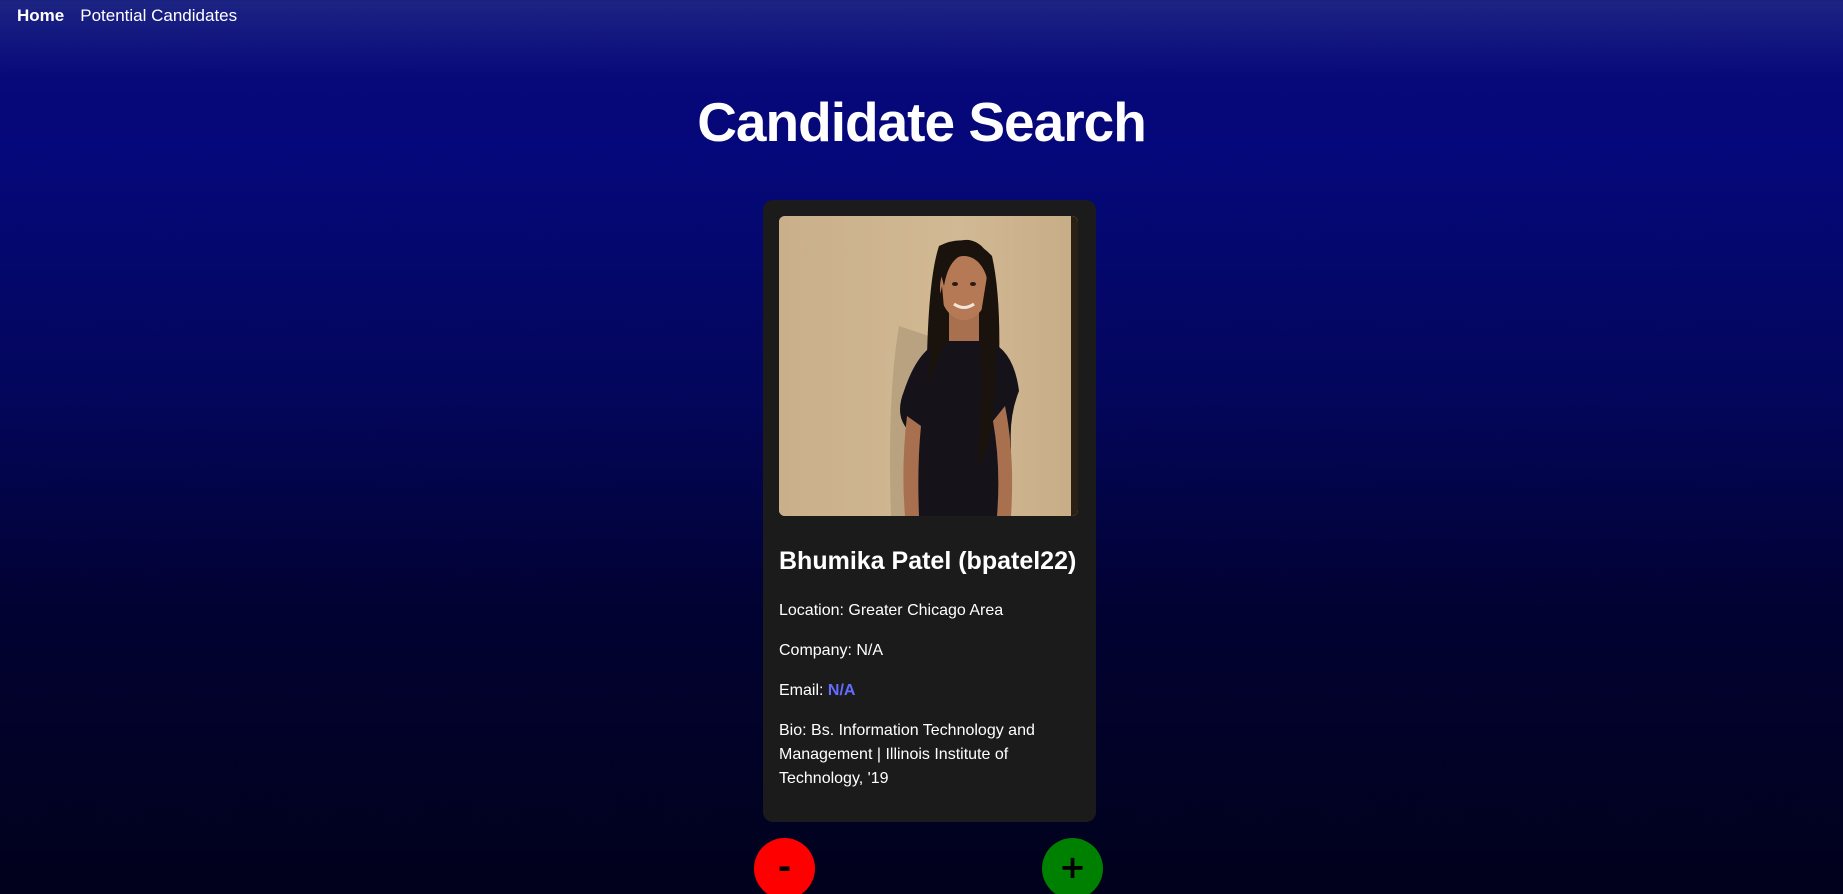  I want to click on candidate-location: Location: Greater Chicago Area, so click(929, 611).